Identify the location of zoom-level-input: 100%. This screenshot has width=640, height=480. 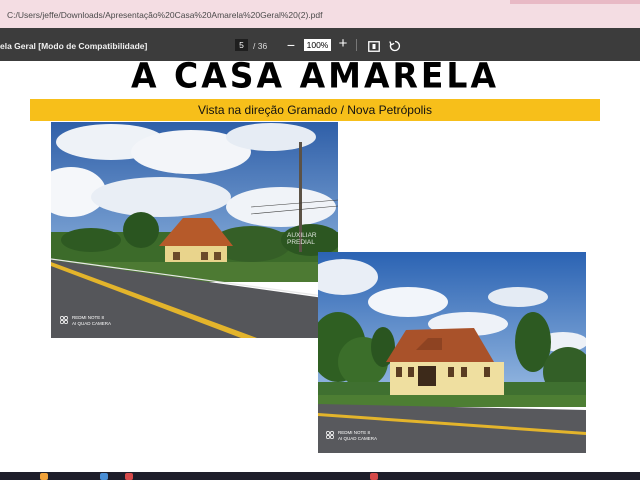
(317, 45).